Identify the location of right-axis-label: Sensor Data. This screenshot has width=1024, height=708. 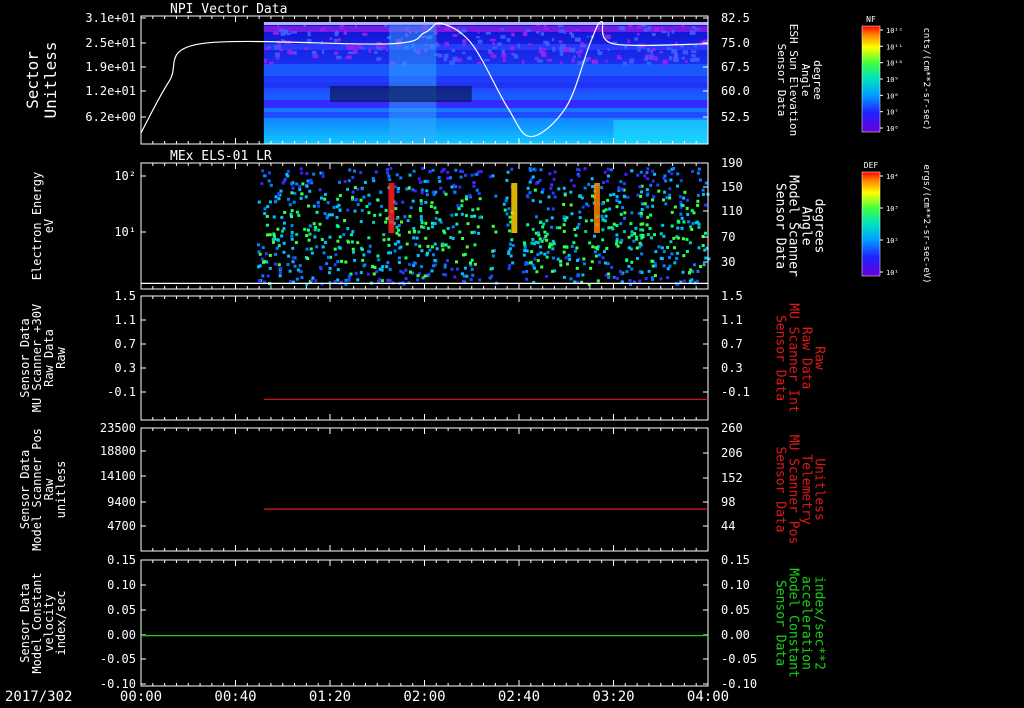
(781, 80).